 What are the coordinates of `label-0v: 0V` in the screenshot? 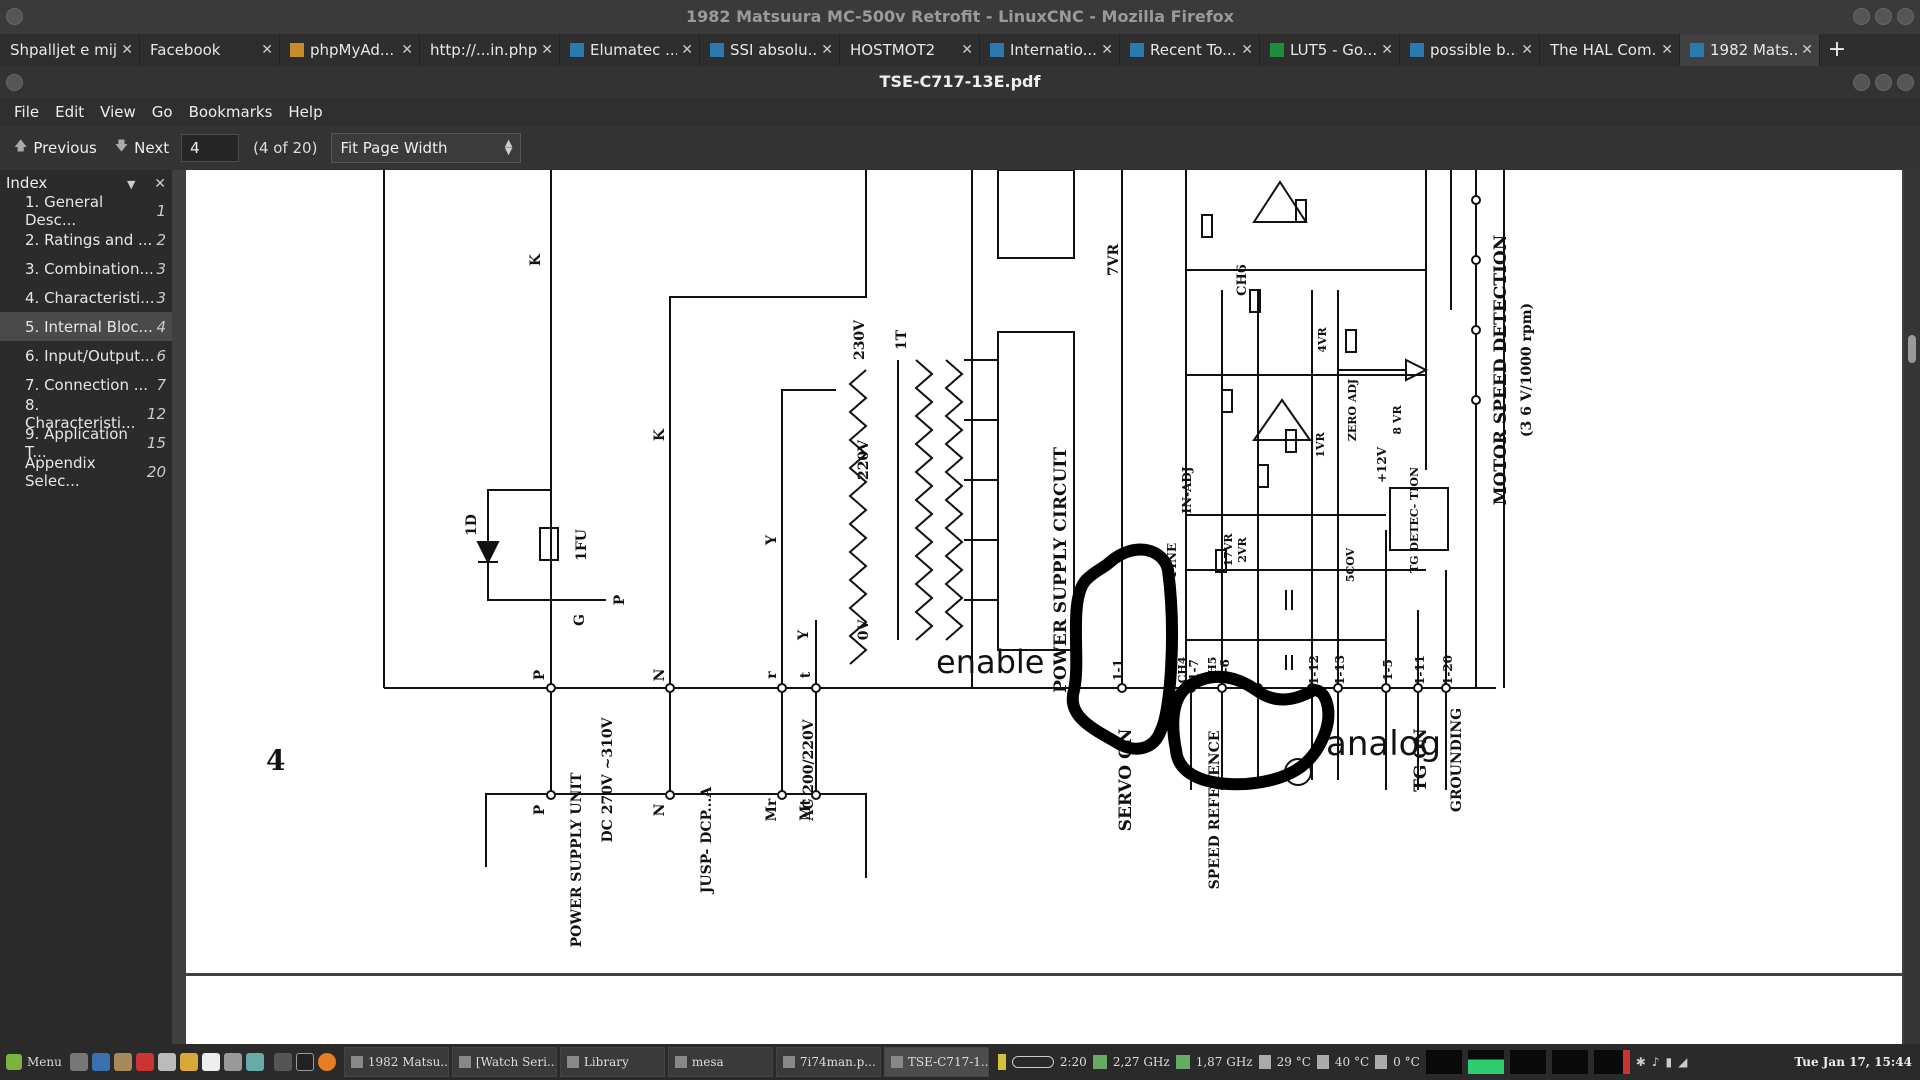 It's located at (864, 630).